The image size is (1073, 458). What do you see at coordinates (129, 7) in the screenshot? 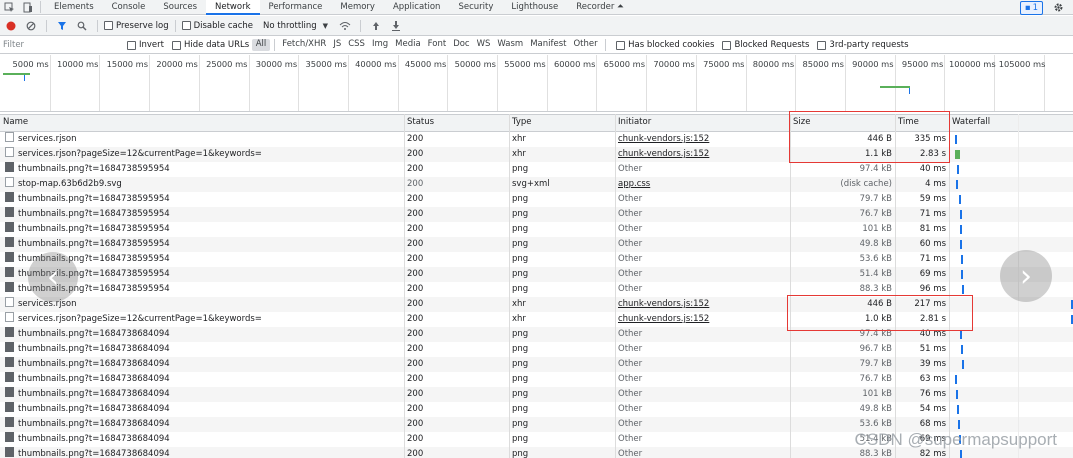
I see `tab-console: Console` at bounding box center [129, 7].